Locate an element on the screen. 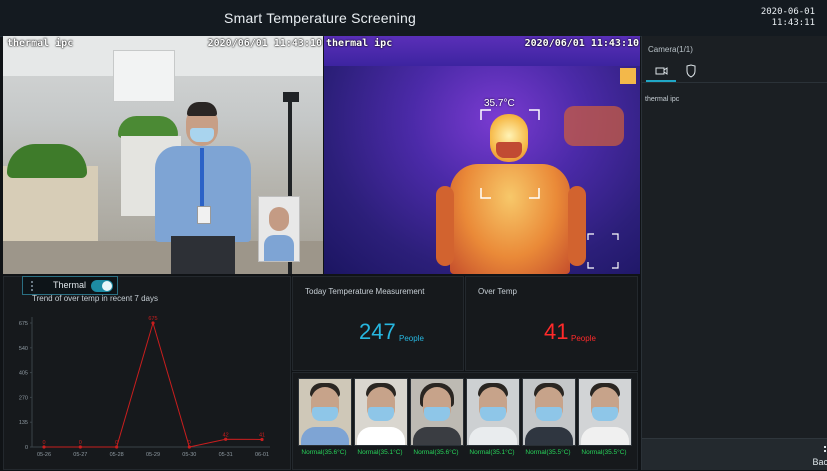 This screenshot has width=827, height=471. x-tick-label: 05-30 is located at coordinates (189, 455).